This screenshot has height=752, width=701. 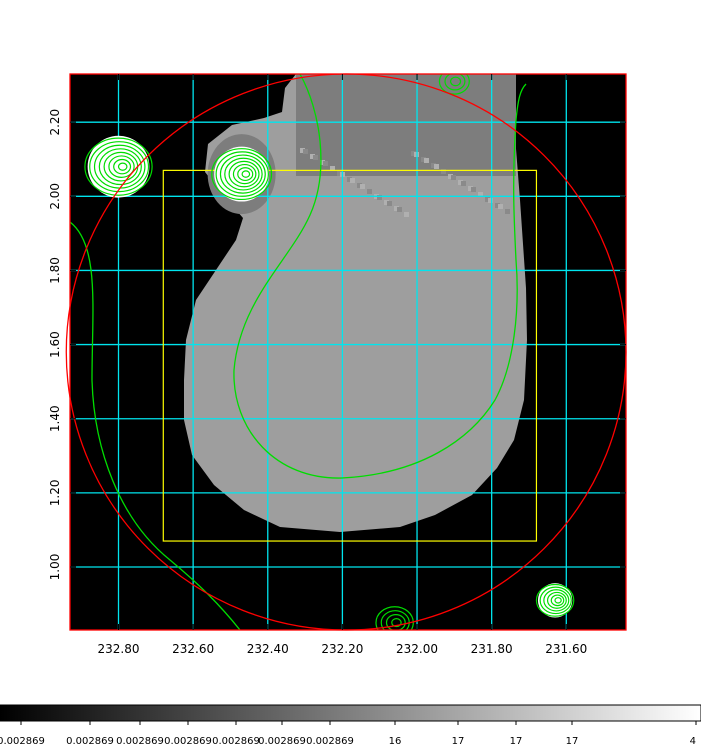 I want to click on colorbar-tick-label: 16, so click(x=395, y=741).